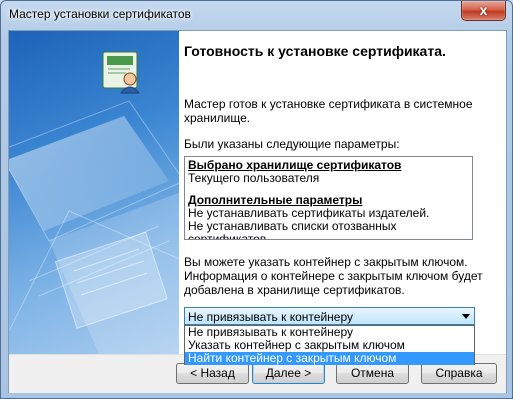  I want to click on page-title: Готовность к установке сертификата., so click(315, 51).